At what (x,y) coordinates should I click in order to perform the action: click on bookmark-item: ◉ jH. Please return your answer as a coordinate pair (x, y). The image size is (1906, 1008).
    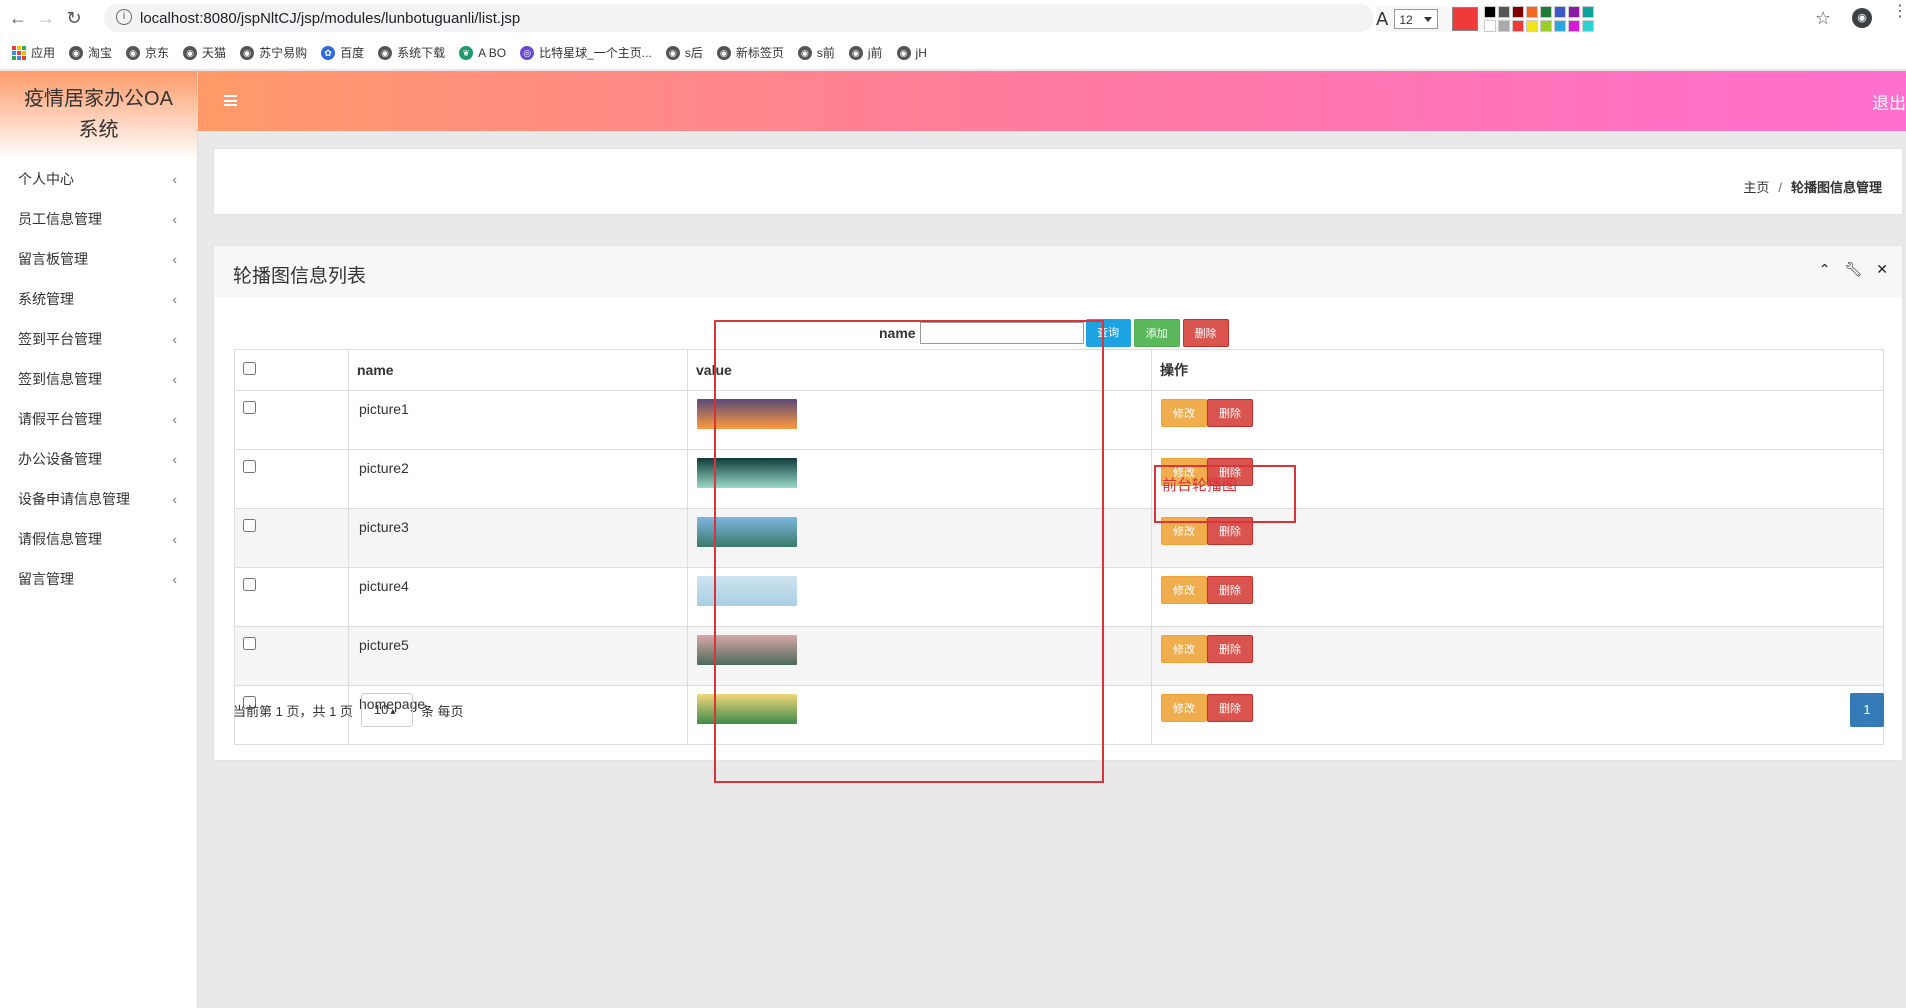
    Looking at the image, I should click on (911, 52).